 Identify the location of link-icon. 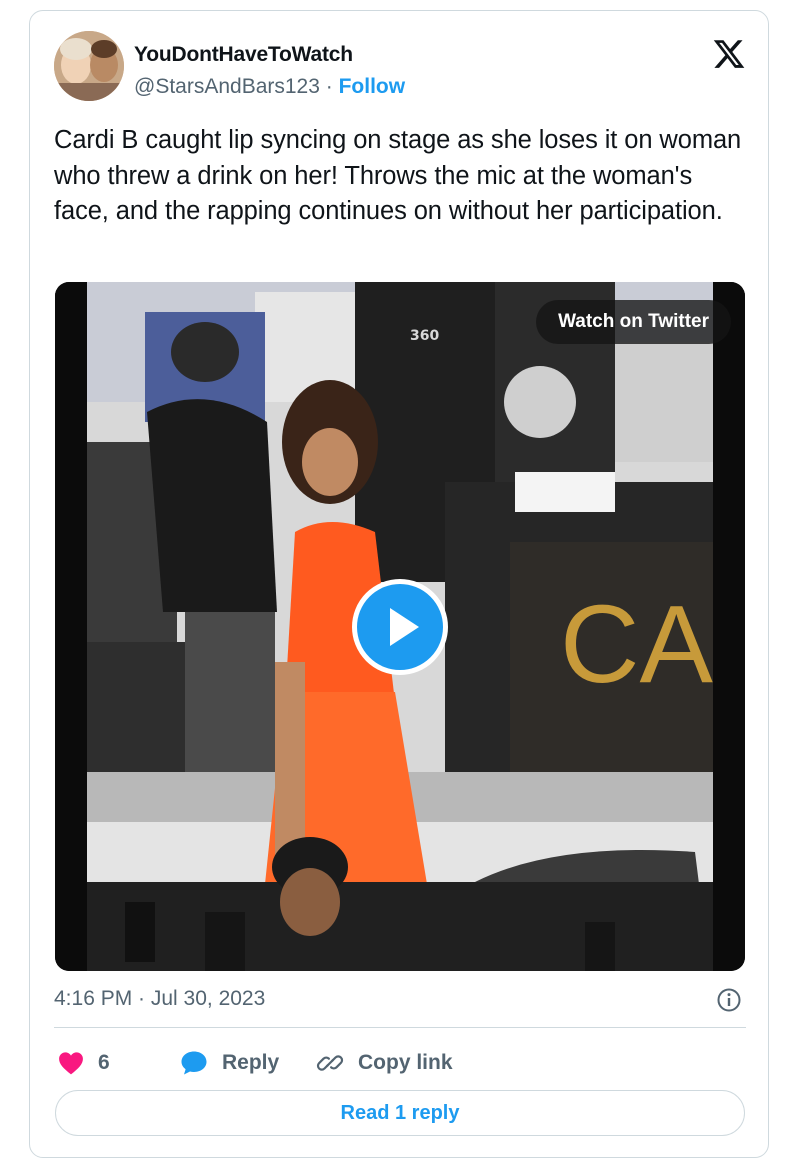
(330, 1063).